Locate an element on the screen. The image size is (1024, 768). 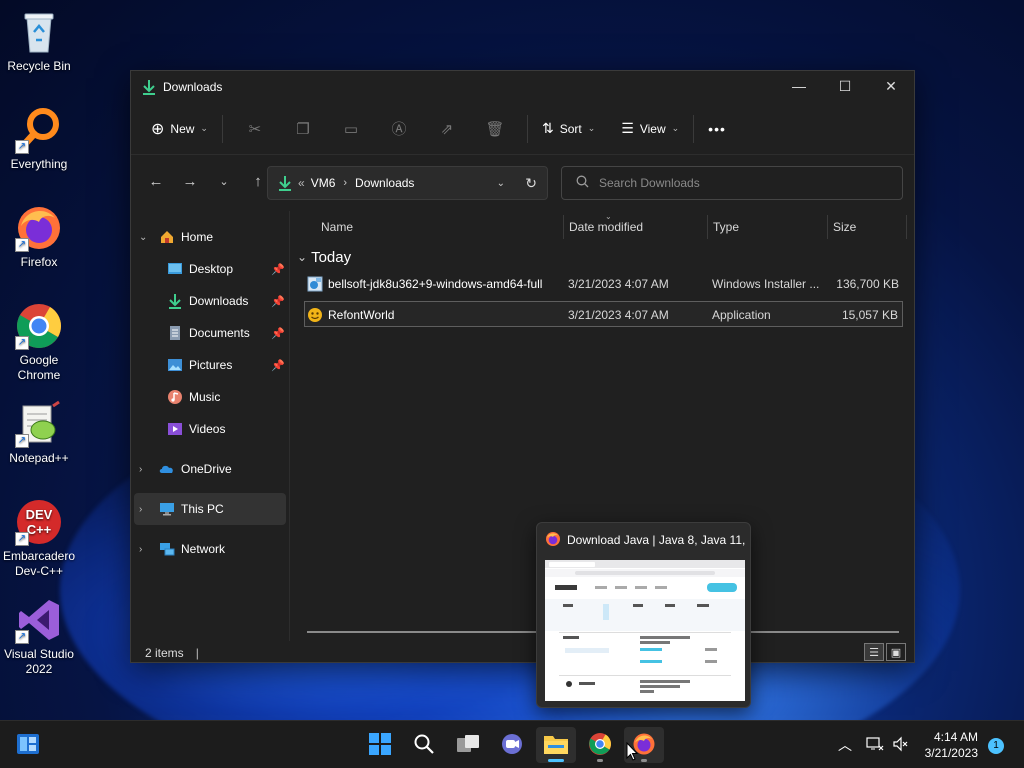
start-button is located at coordinates (380, 745).